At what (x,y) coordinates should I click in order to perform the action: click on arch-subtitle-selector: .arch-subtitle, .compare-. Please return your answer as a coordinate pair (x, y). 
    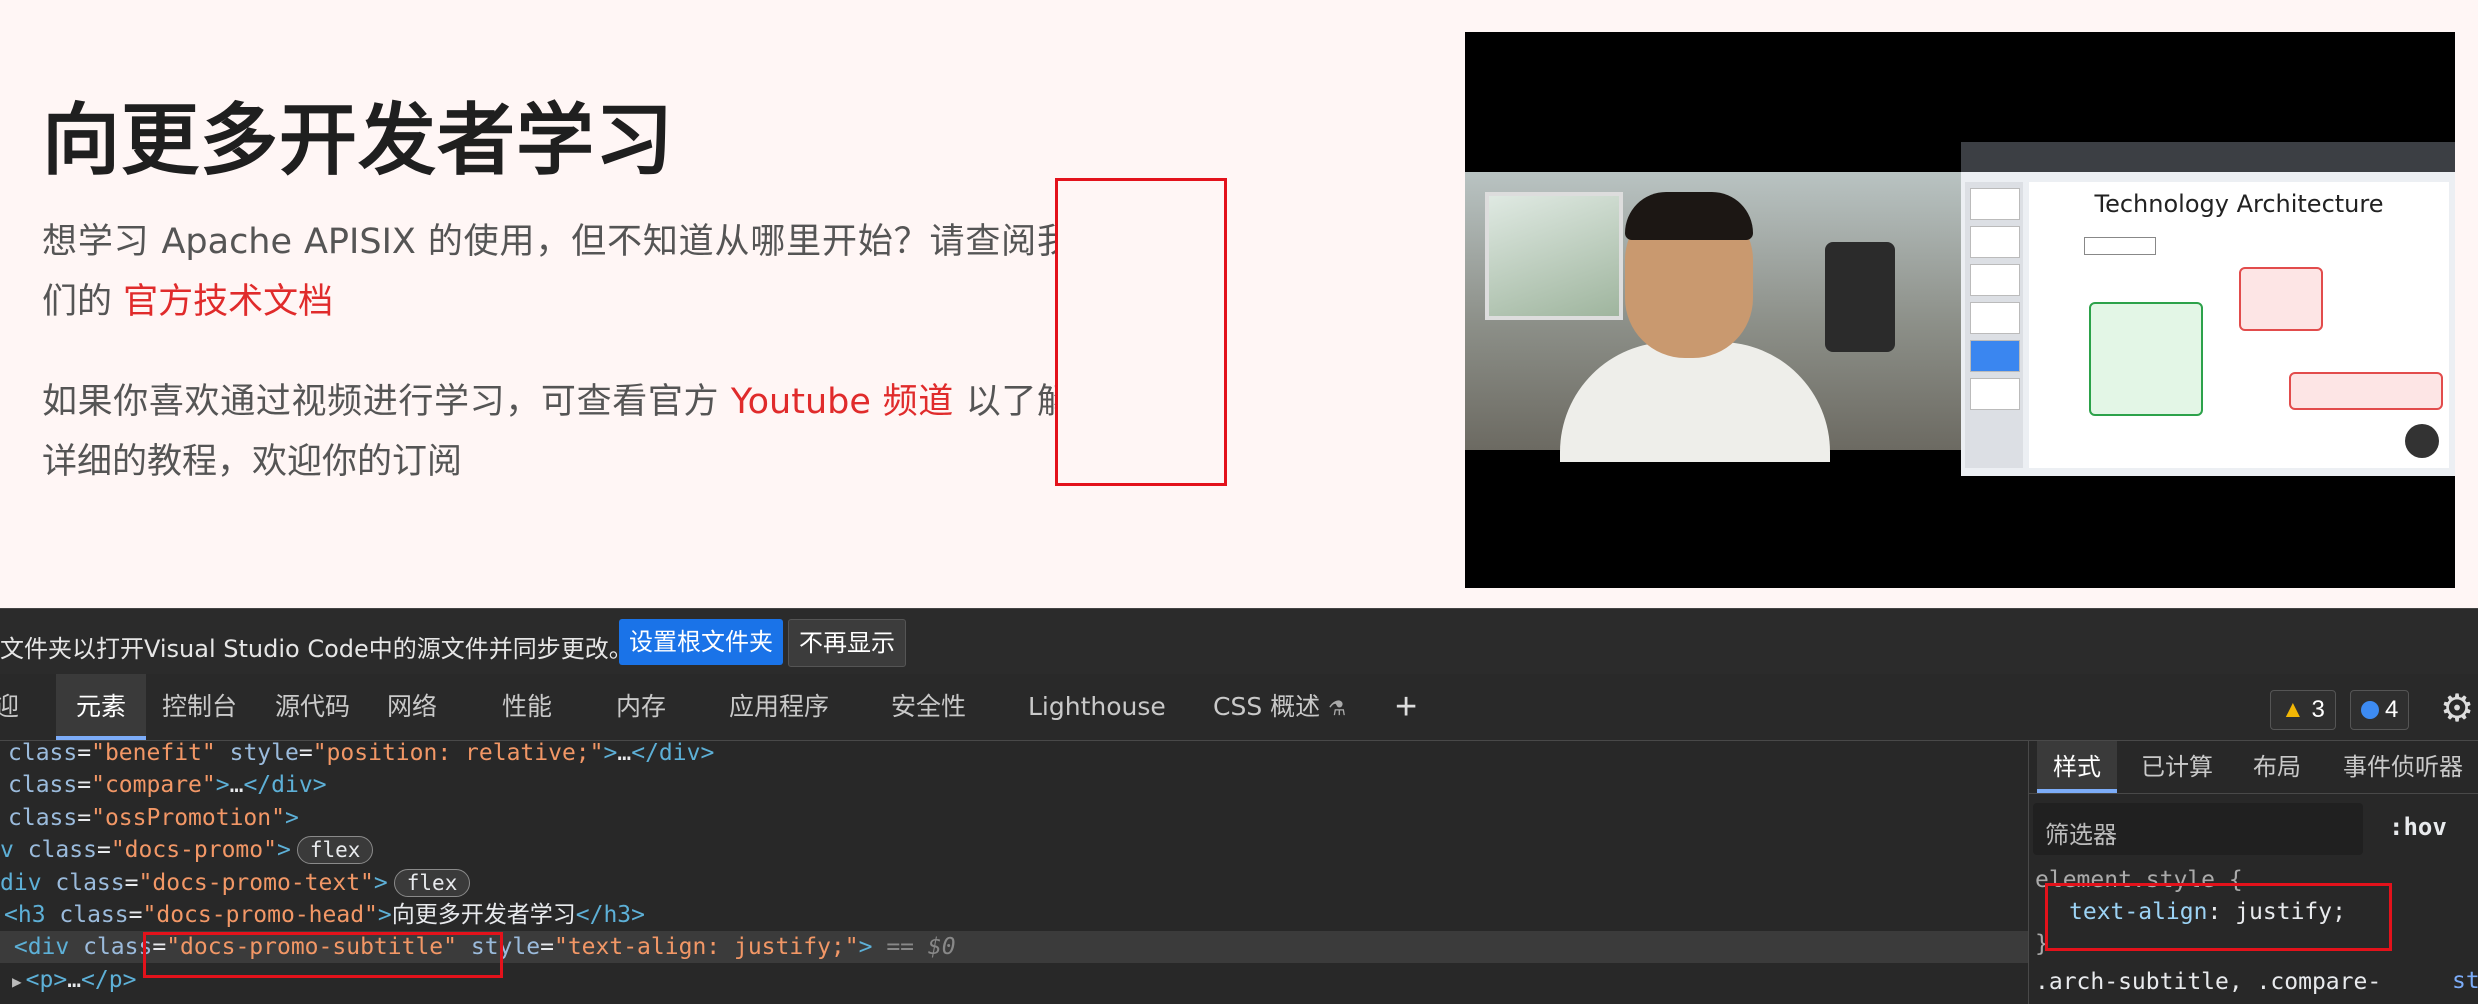
    Looking at the image, I should click on (2208, 982).